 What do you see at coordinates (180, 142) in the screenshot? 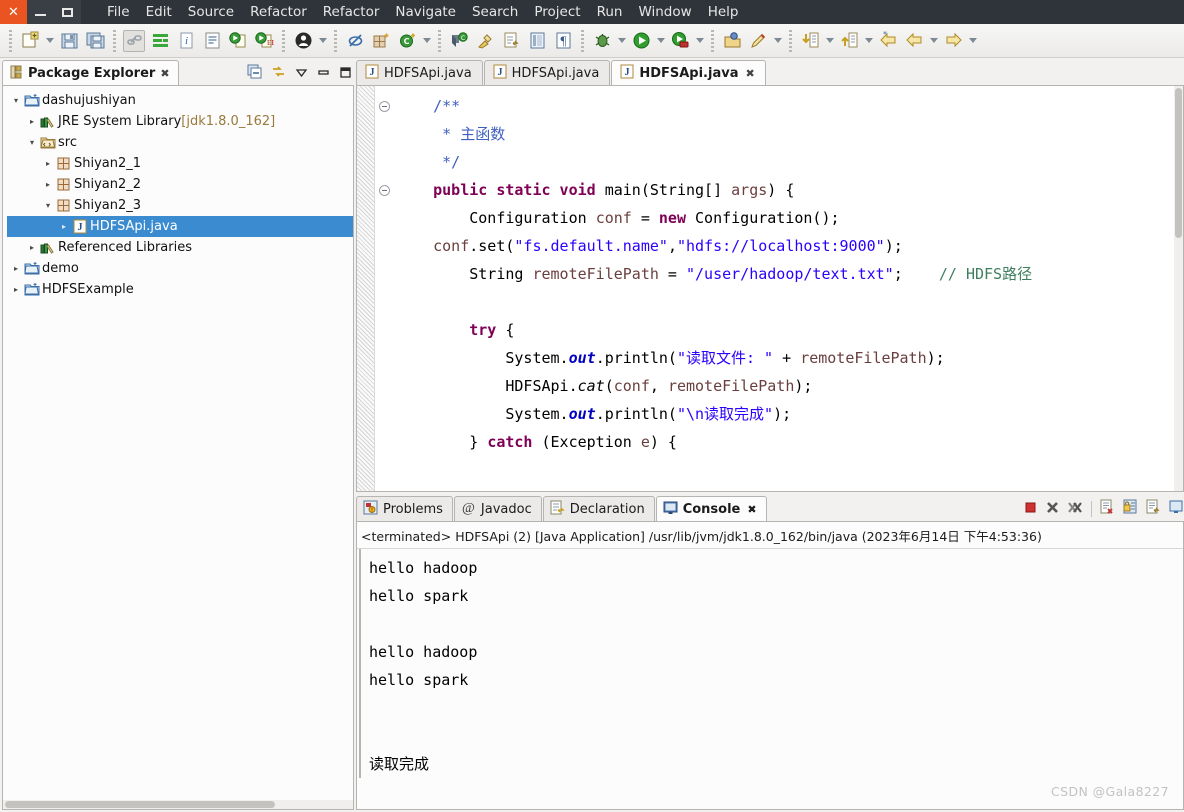
I see `tree-item: ▾ src` at bounding box center [180, 142].